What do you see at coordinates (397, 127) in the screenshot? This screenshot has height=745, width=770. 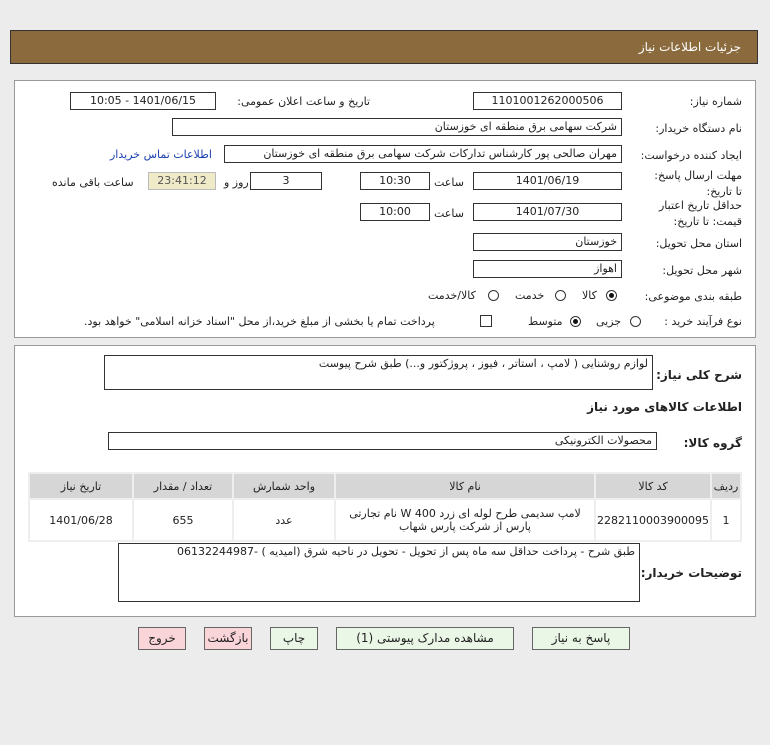 I see `buyer-org-field: شرکت سهامی برق منطقه ای خوزستان` at bounding box center [397, 127].